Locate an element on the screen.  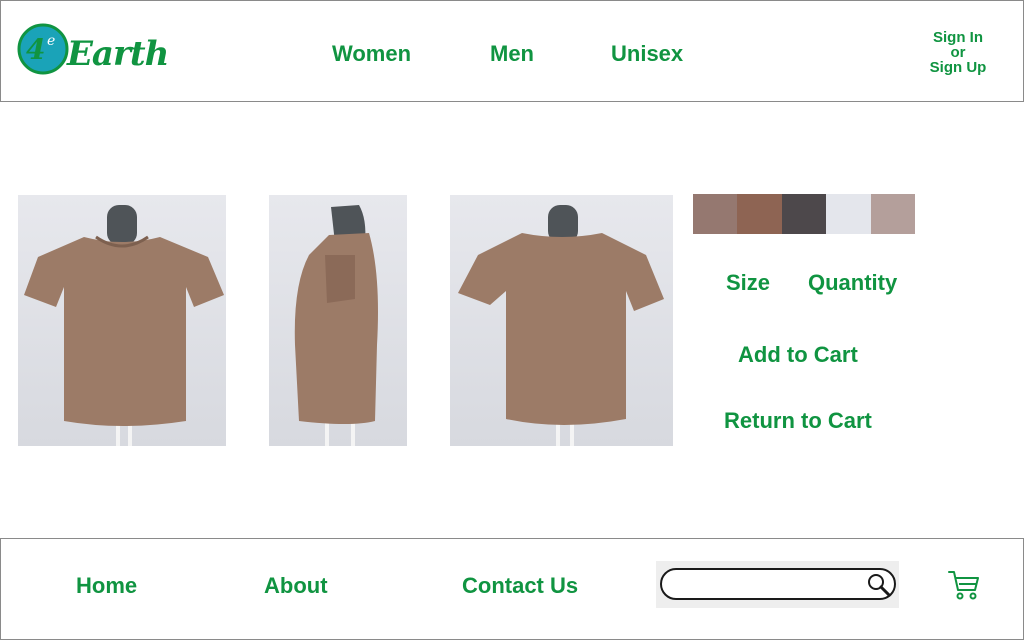
size-selector: Size is located at coordinates (748, 283).